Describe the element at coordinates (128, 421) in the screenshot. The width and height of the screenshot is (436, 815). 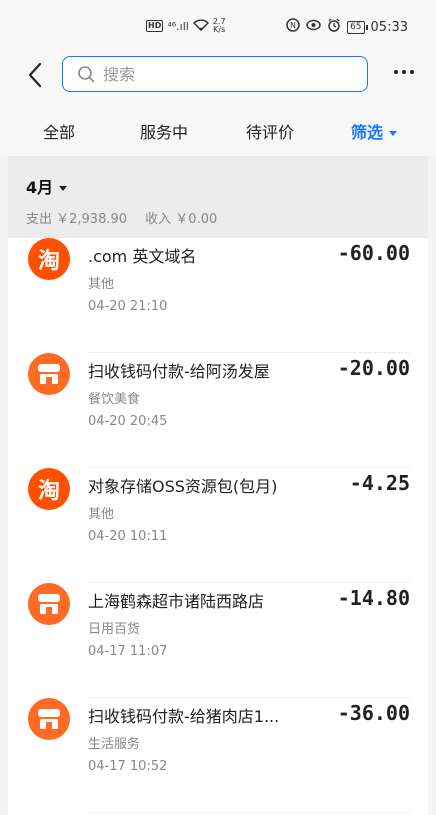
I see `transaction-time: 04-20 20:45` at that location.